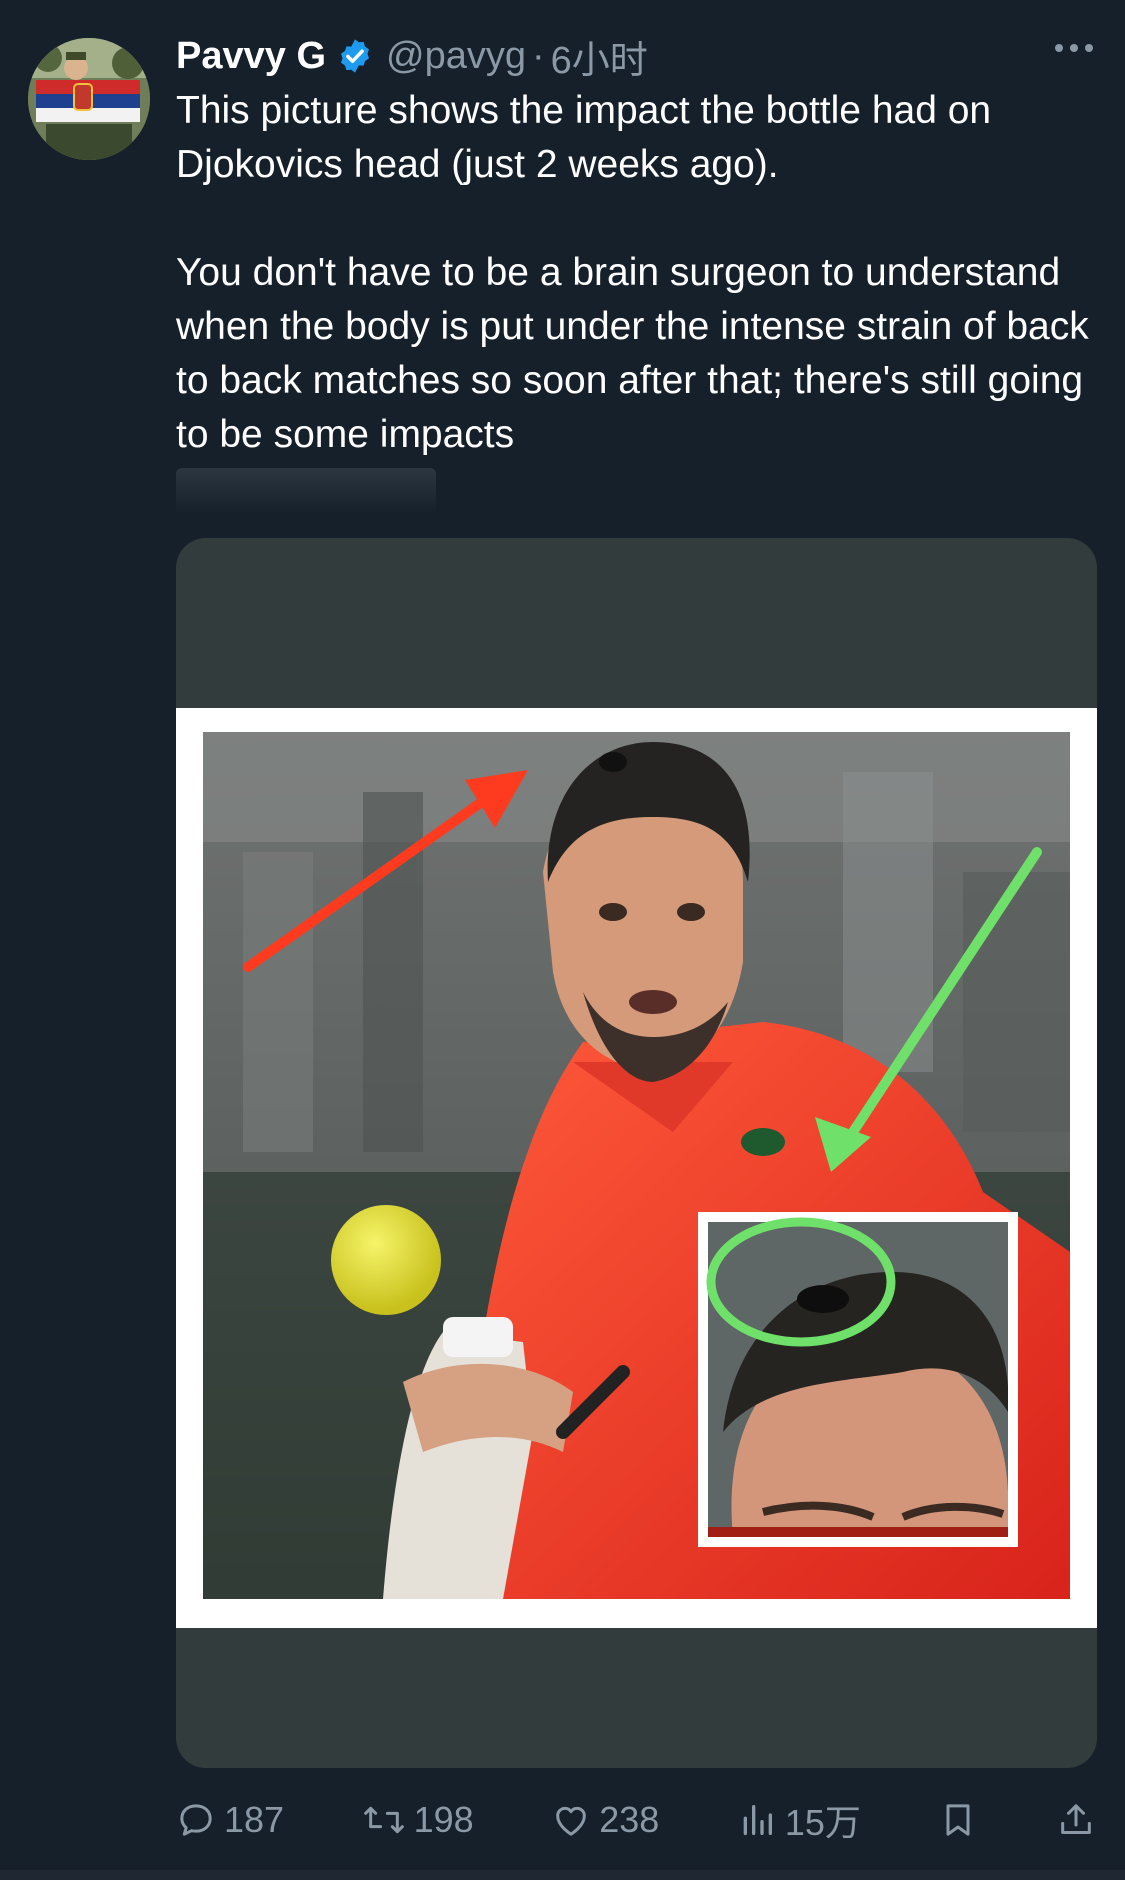 The width and height of the screenshot is (1125, 1880). Describe the element at coordinates (822, 1822) in the screenshot. I see `views-count: 15万` at that location.